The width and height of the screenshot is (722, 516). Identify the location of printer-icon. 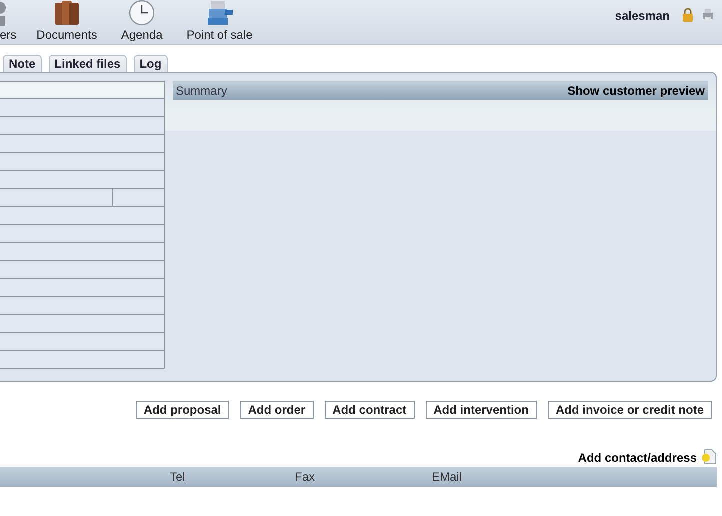
(708, 15).